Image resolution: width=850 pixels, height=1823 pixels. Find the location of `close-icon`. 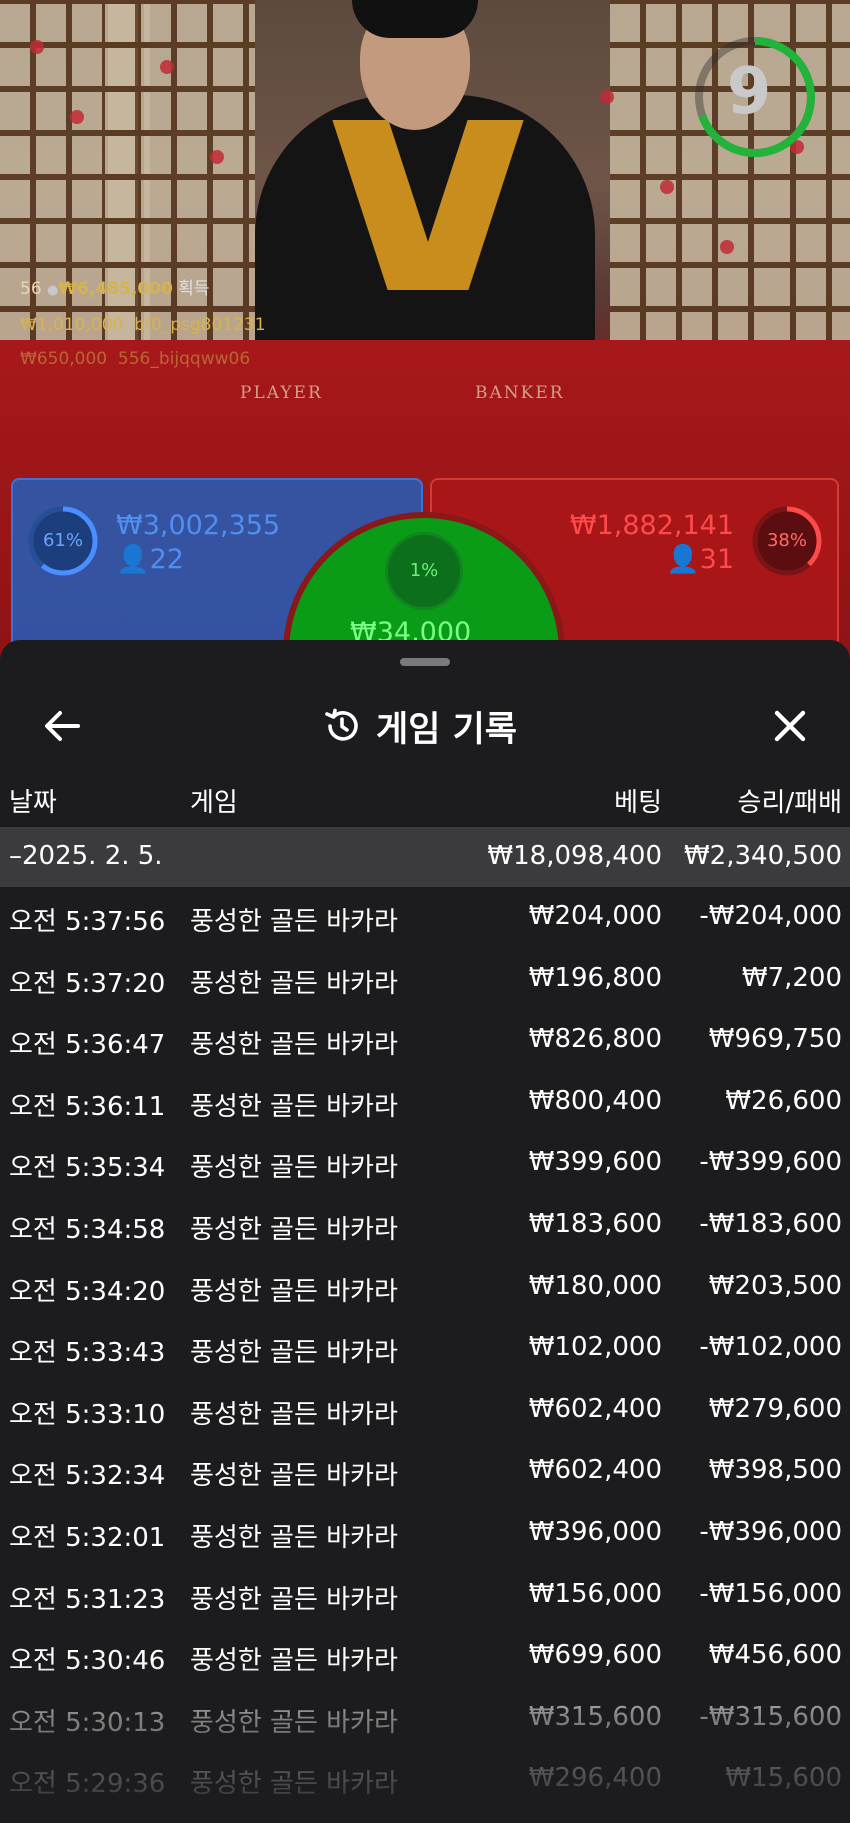

close-icon is located at coordinates (790, 726).